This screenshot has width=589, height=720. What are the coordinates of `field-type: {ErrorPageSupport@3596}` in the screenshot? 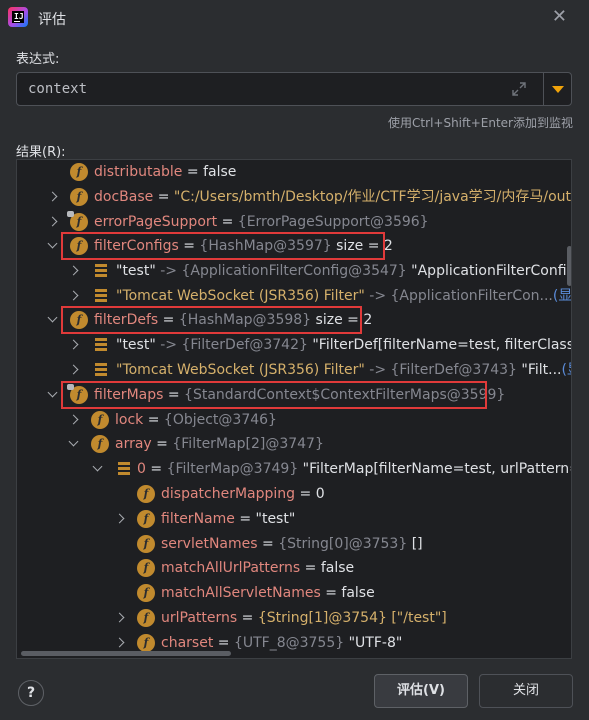 It's located at (333, 222).